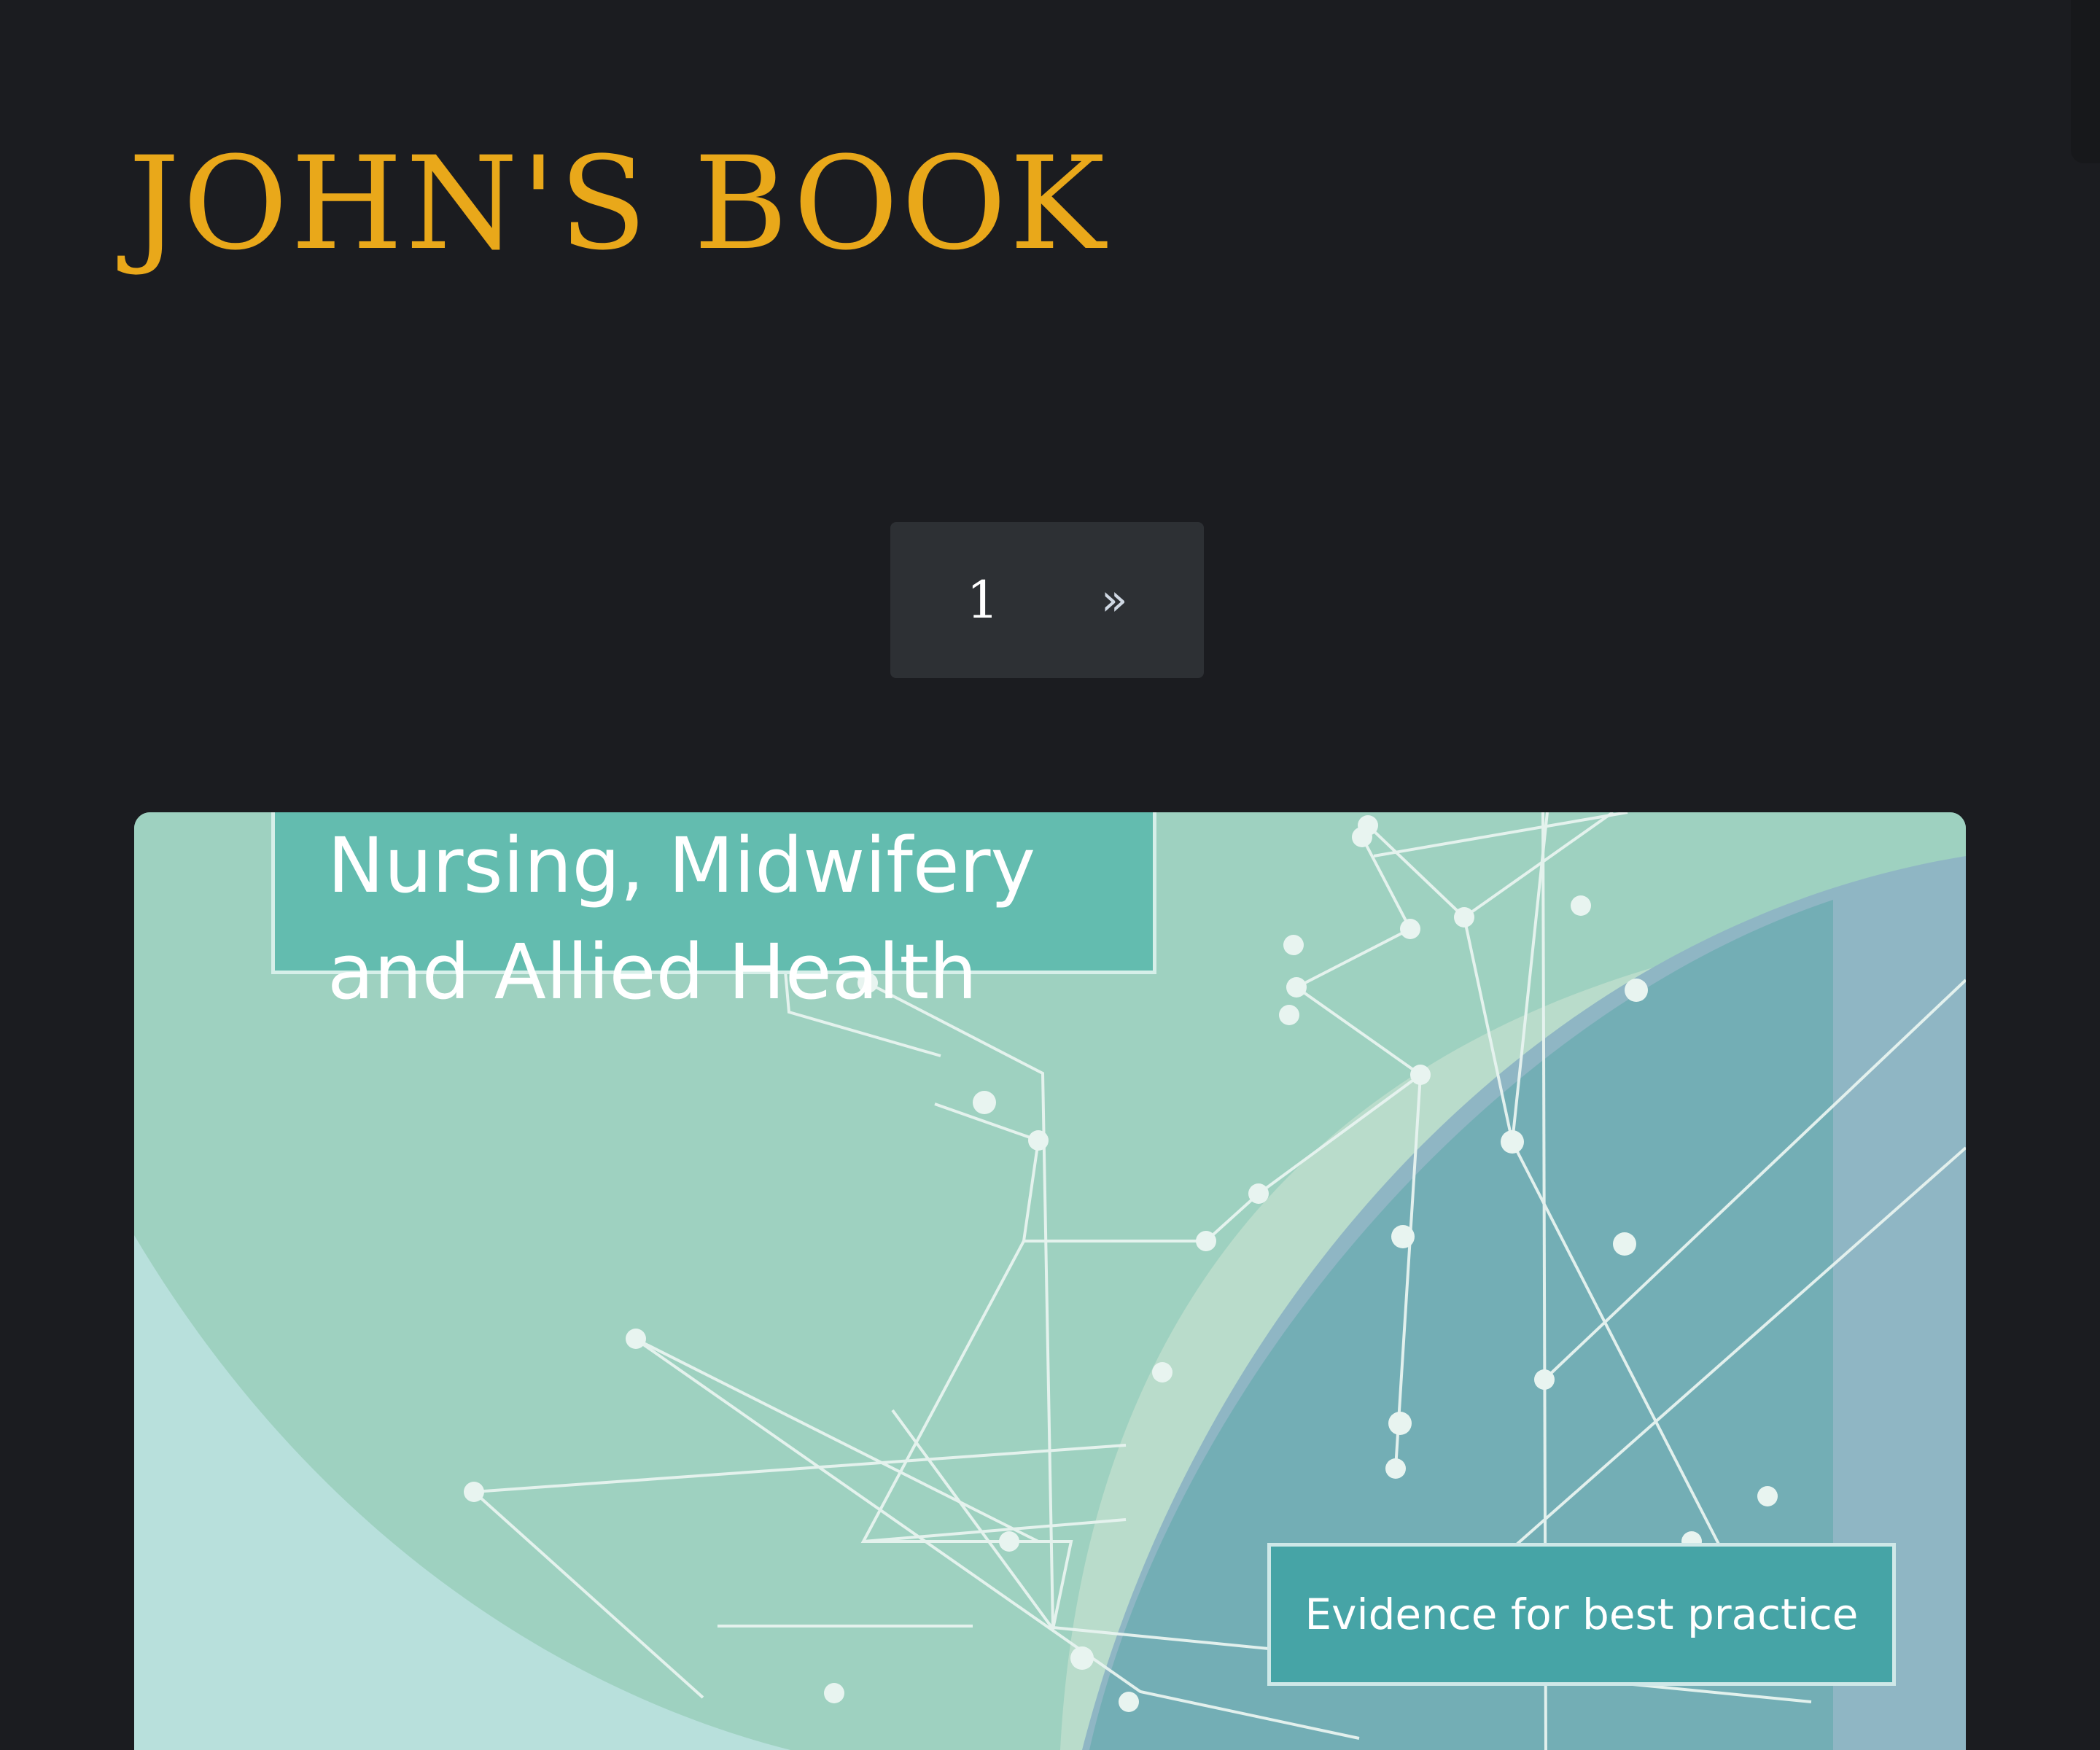 The height and width of the screenshot is (1750, 2100). I want to click on cover-tagline: Evidence for best practice, so click(1581, 1614).